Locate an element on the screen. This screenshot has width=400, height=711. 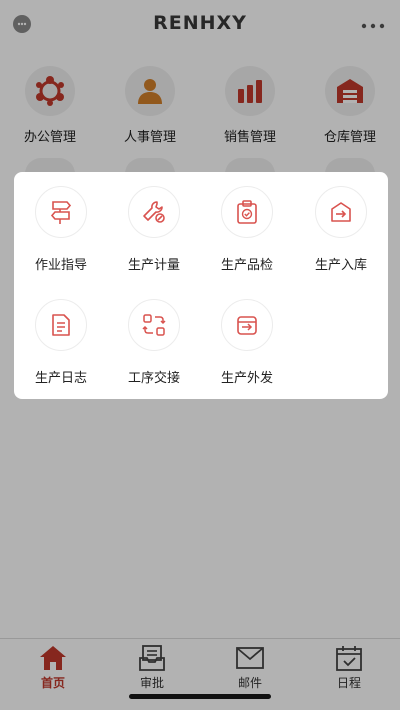
popup-item-quality-inspection: 生产品检 is located at coordinates (247, 236).